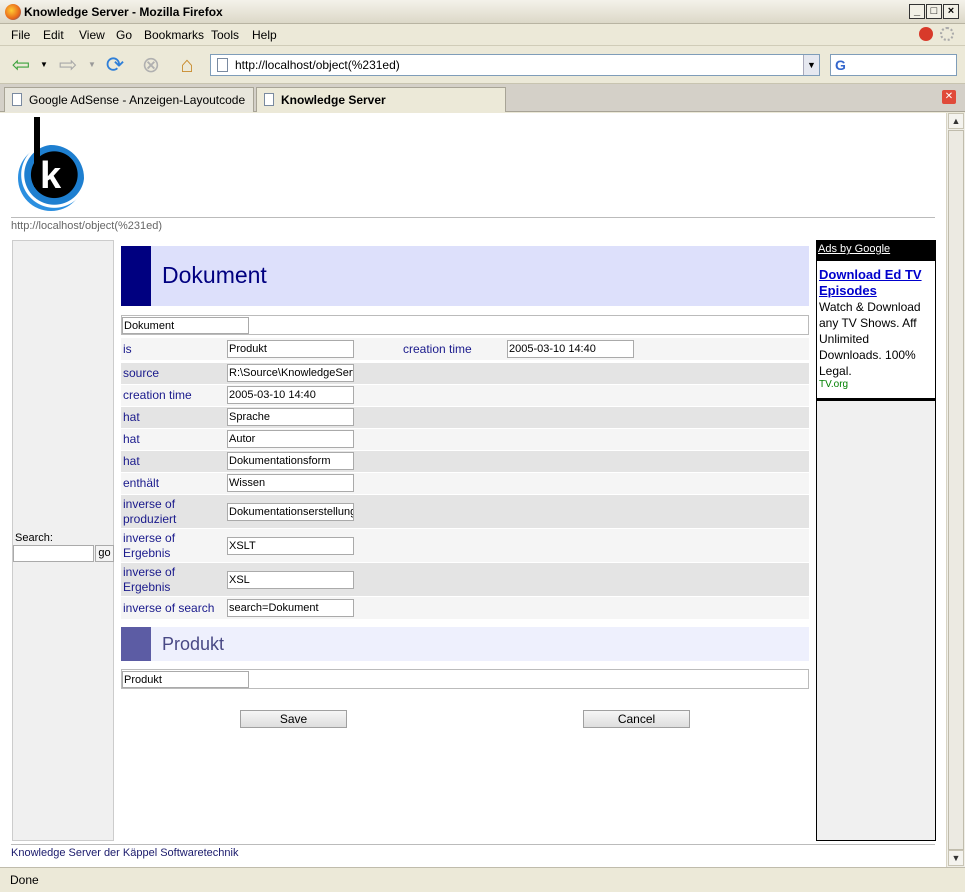 The image size is (965, 892). I want to click on address-bar: ▼, so click(515, 65).